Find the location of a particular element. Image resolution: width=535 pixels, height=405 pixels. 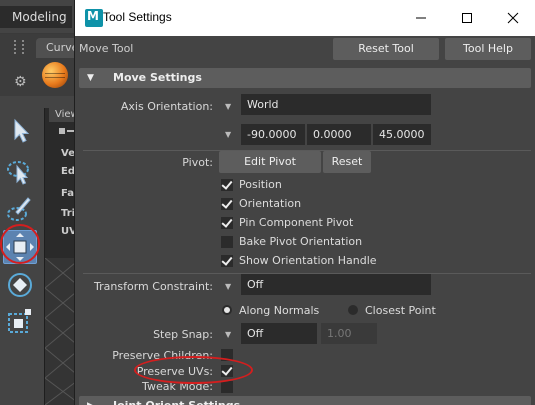

orientation-label: Orientation is located at coordinates (270, 203).